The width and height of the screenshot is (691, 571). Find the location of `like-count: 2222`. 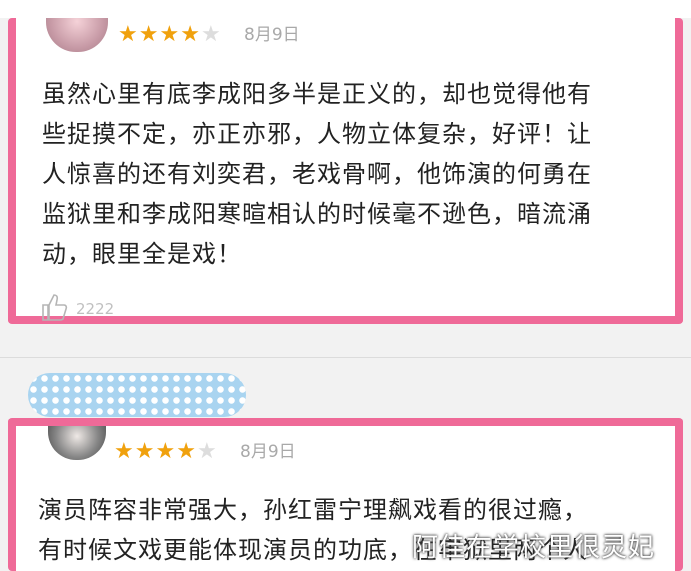

like-count: 2222 is located at coordinates (95, 309).